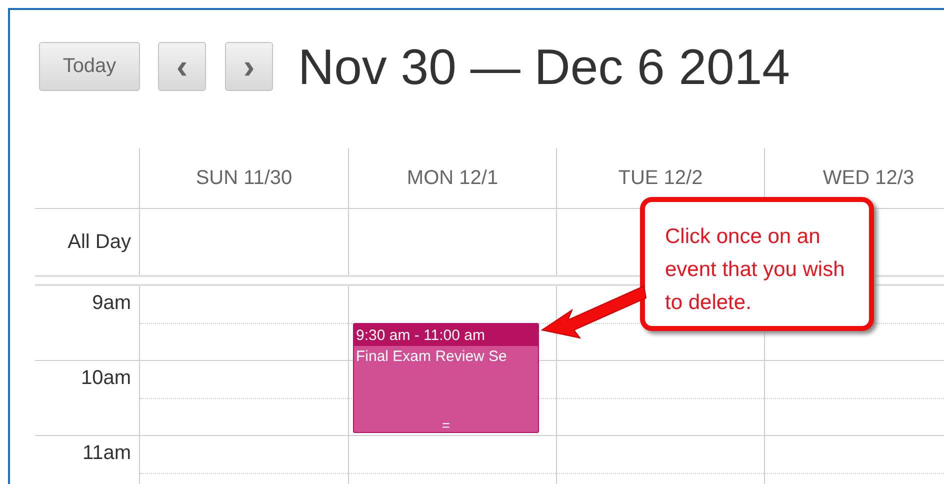  I want to click on callout-text: Click once on an event that you wish to delete., so click(755, 269).